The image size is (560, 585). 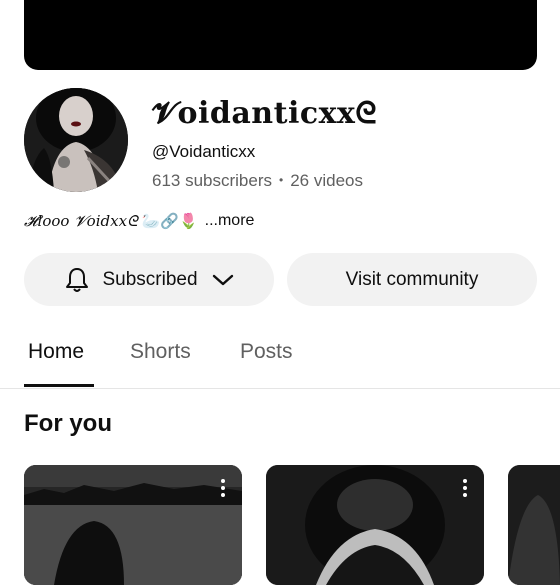 I want to click on tab-home: Home, so click(x=56, y=352).